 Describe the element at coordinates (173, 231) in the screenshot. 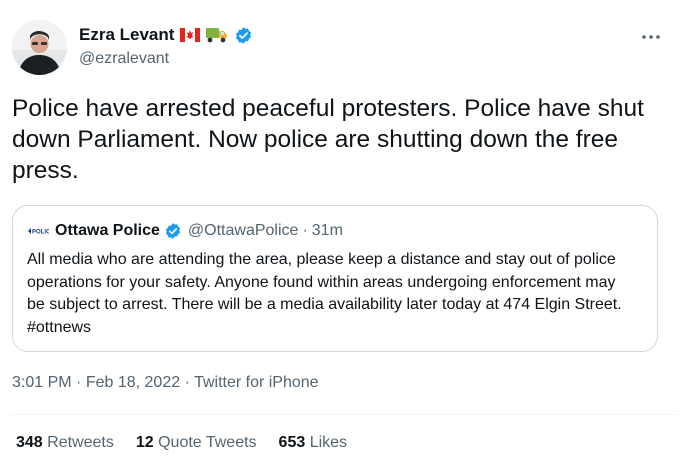

I see `quoted-verified-badge-icon` at that location.